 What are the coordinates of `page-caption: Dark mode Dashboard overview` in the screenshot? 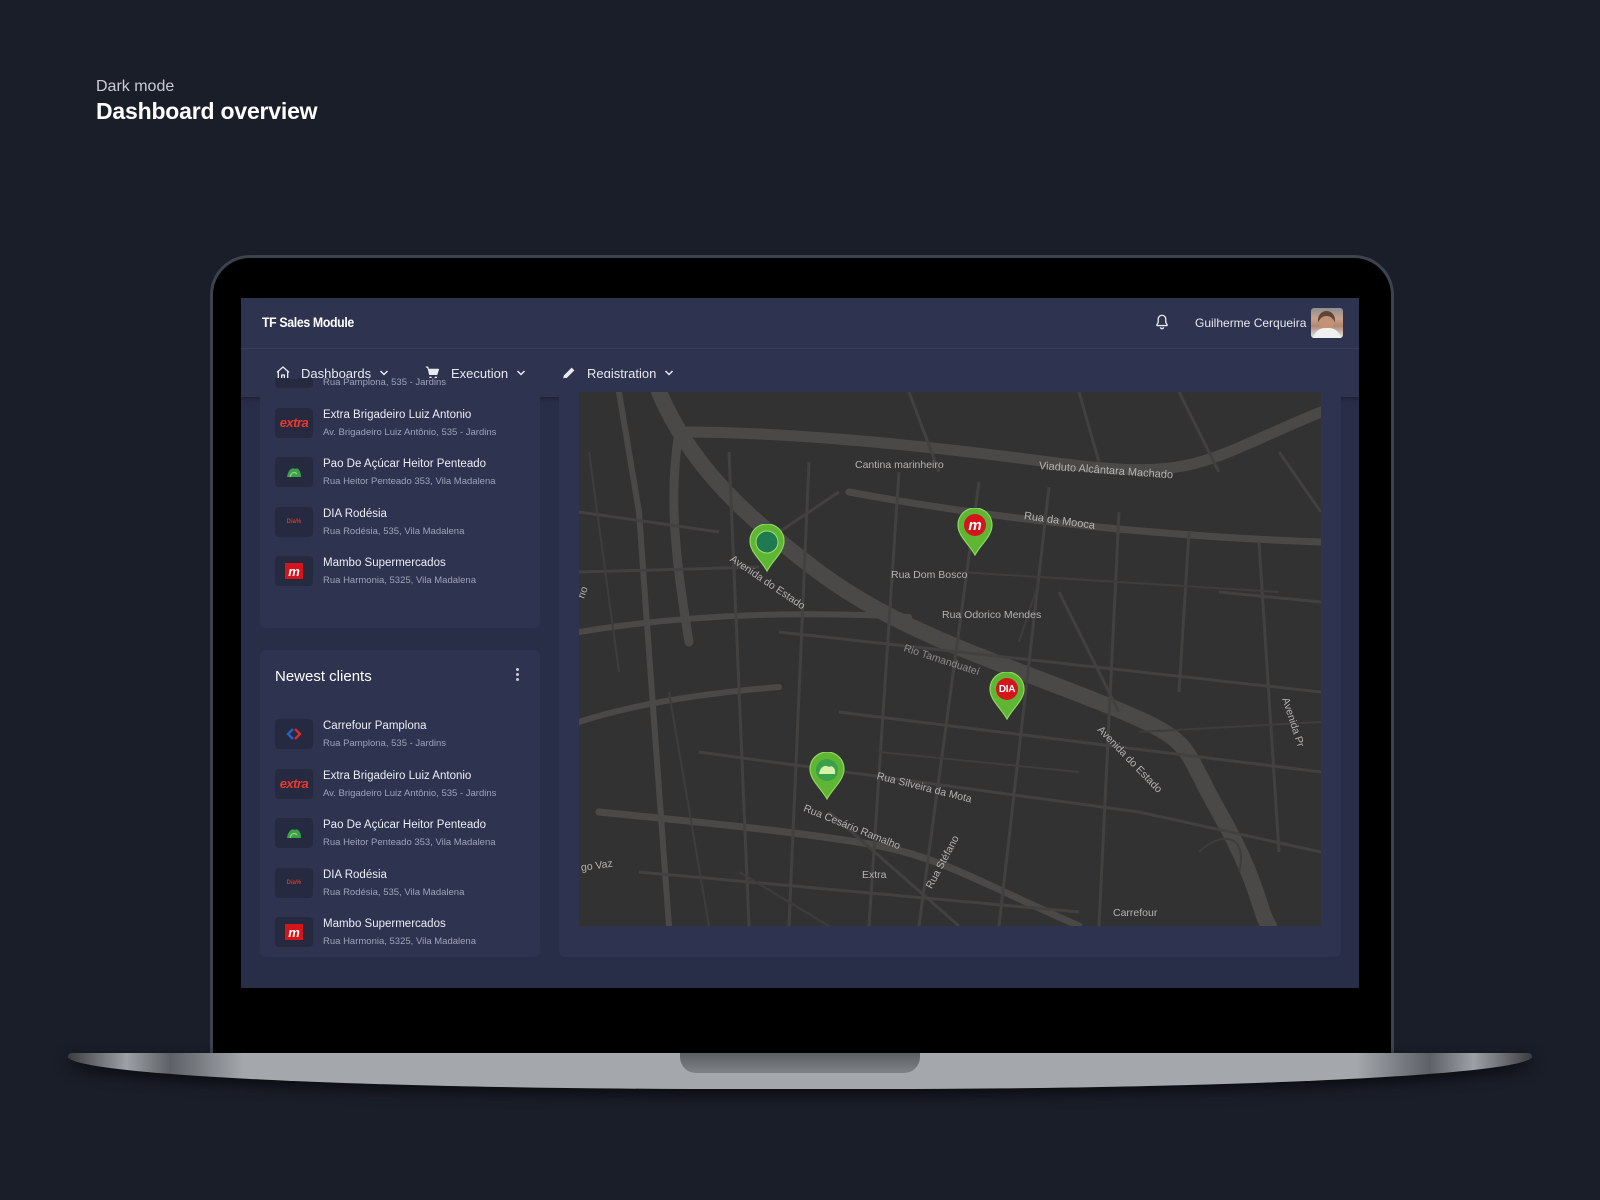 It's located at (207, 101).